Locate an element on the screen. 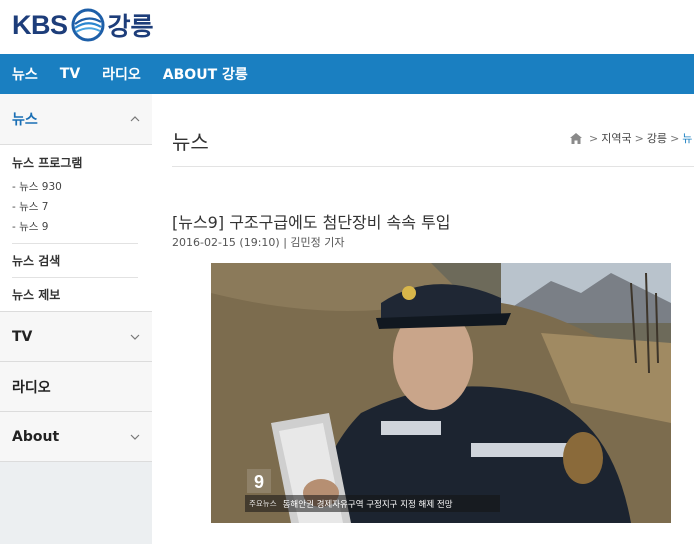 This screenshot has height=544, width=694. sidebar-item-tv: TV is located at coordinates (76, 337).